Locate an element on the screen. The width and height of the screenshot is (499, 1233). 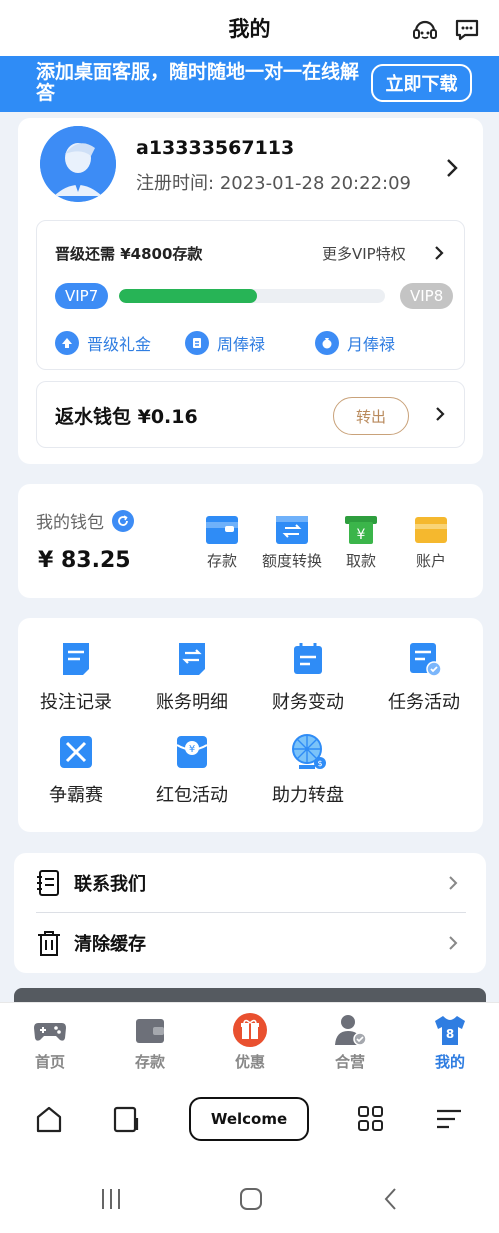
tab-home: 首页 is located at coordinates (50, 1042).